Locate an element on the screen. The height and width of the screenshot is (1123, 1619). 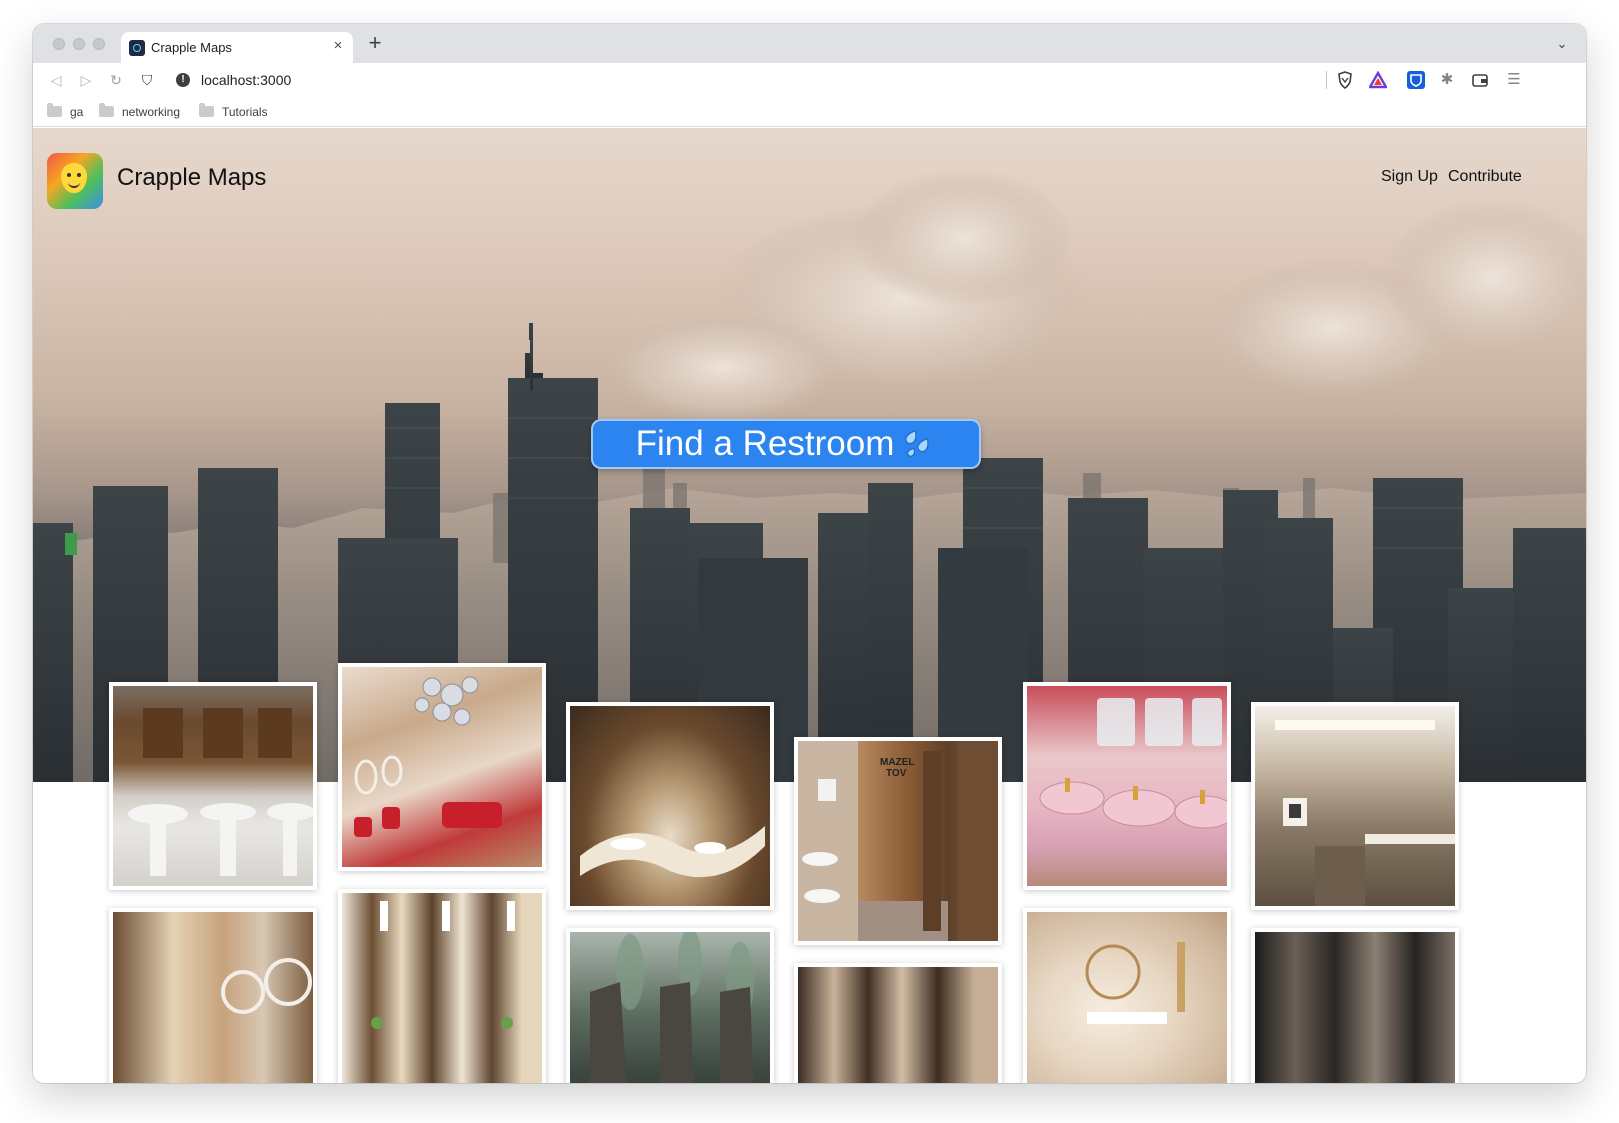
window-close-button is located at coordinates (59, 44).